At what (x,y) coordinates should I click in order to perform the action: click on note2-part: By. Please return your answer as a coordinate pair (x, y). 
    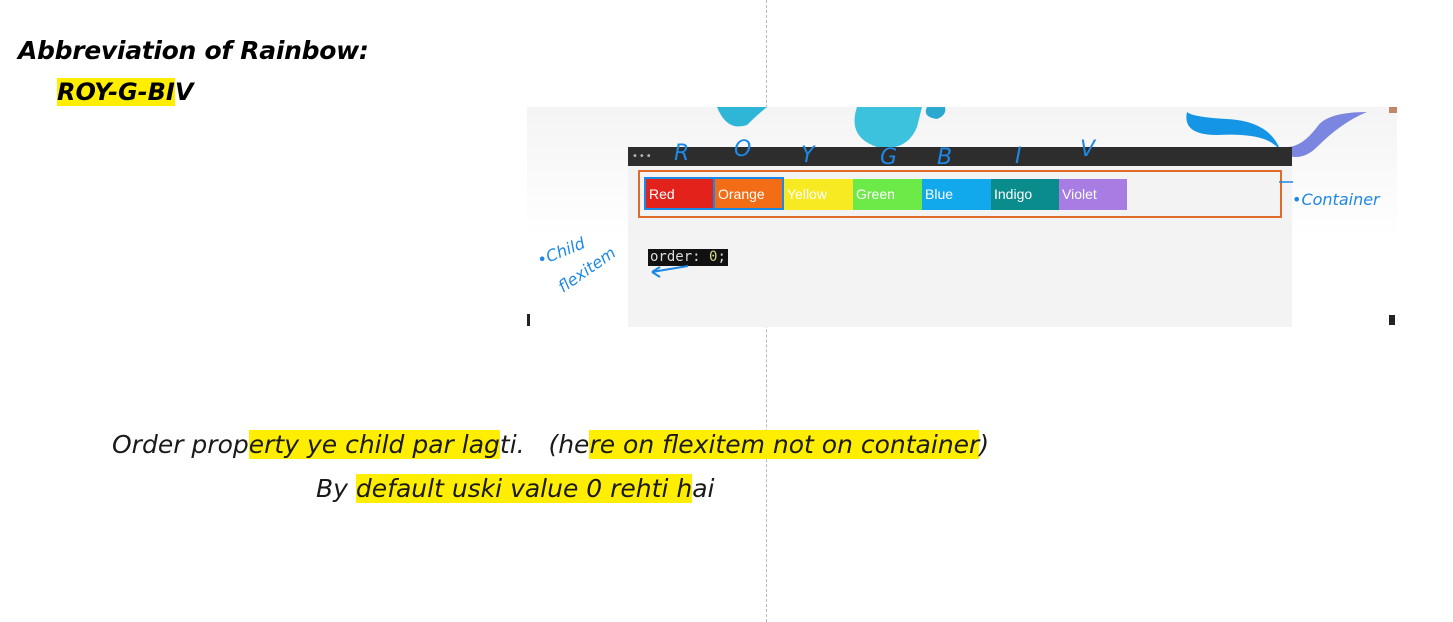
    Looking at the image, I should click on (336, 488).